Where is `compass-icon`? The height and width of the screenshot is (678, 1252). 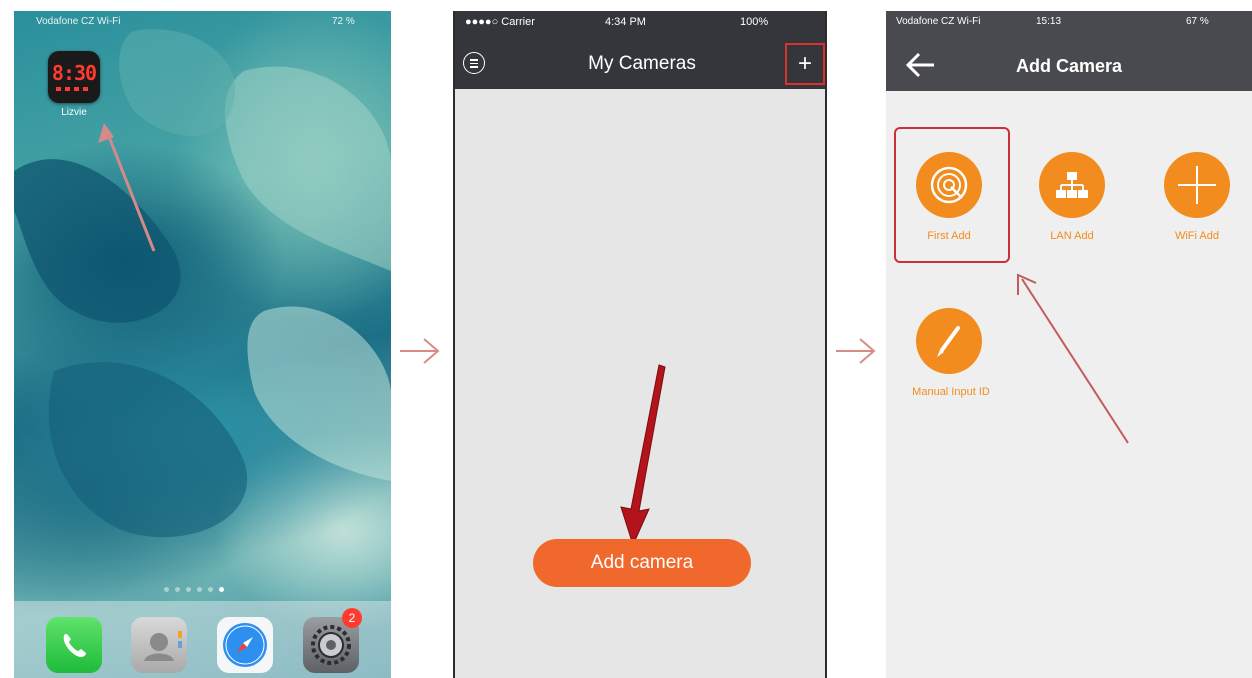 compass-icon is located at coordinates (245, 645).